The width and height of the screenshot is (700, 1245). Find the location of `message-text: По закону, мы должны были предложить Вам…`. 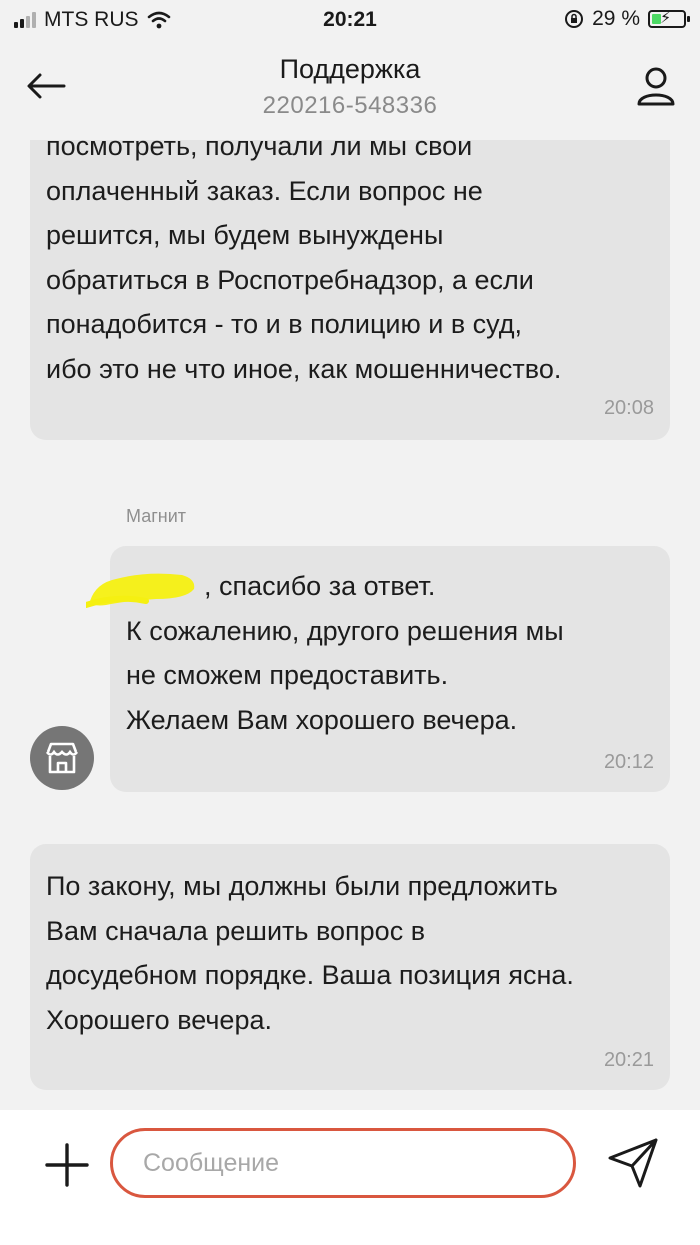

message-text: По закону, мы должны были предложить Вам… is located at coordinates (310, 953).